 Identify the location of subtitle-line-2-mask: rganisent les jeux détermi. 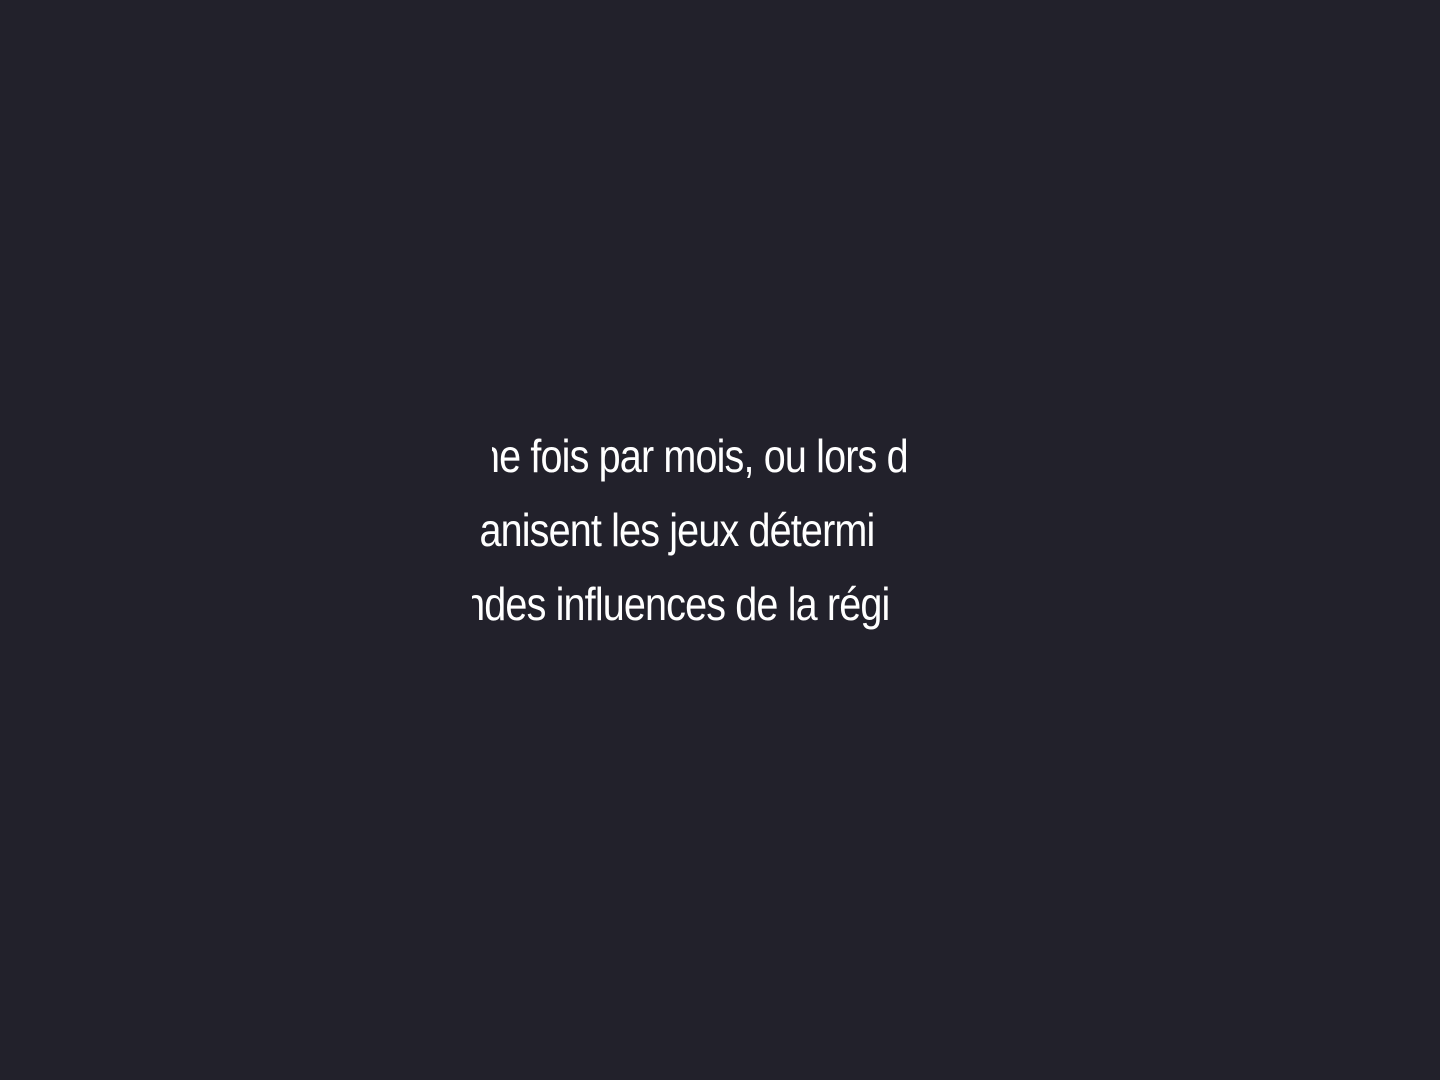
(717, 535).